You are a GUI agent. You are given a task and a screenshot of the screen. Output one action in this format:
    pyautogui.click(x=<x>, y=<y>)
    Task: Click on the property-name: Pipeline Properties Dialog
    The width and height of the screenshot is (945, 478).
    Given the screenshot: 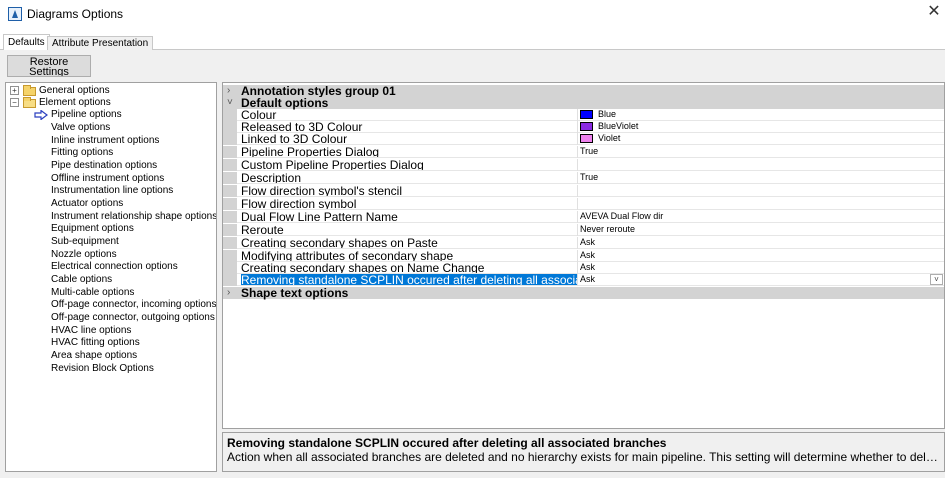 What is the action you would take?
    pyautogui.click(x=310, y=151)
    